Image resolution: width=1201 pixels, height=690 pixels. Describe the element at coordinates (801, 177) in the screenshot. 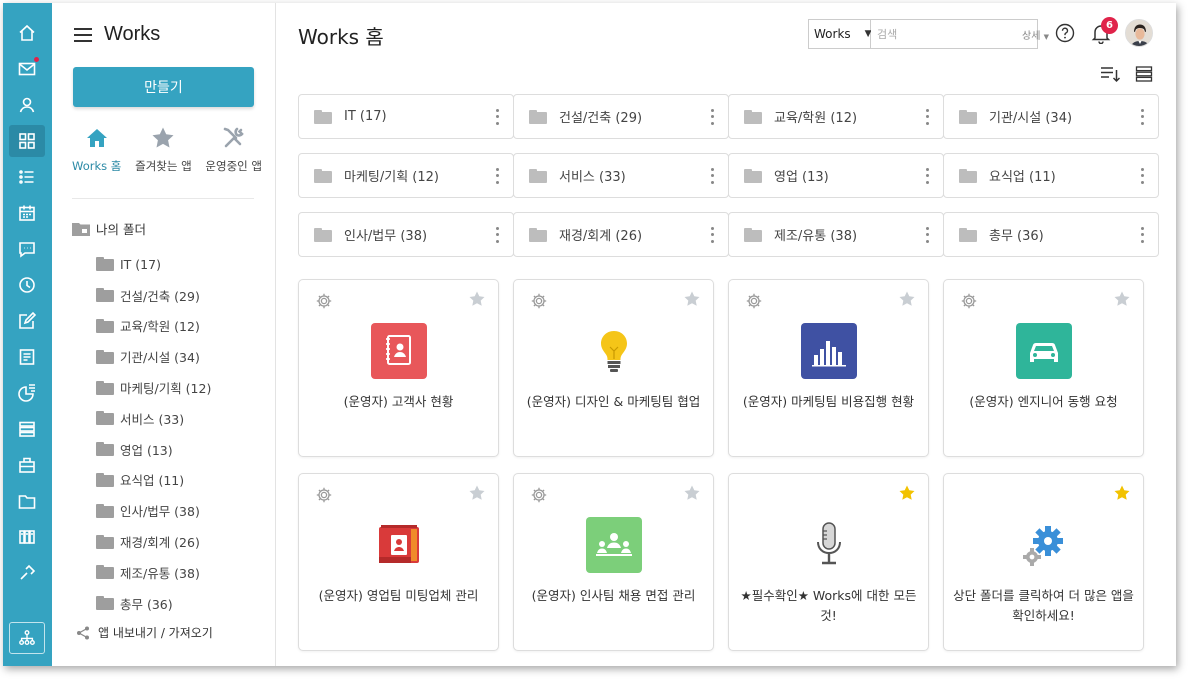

I see `folder-card-label: 영업 (13)` at that location.